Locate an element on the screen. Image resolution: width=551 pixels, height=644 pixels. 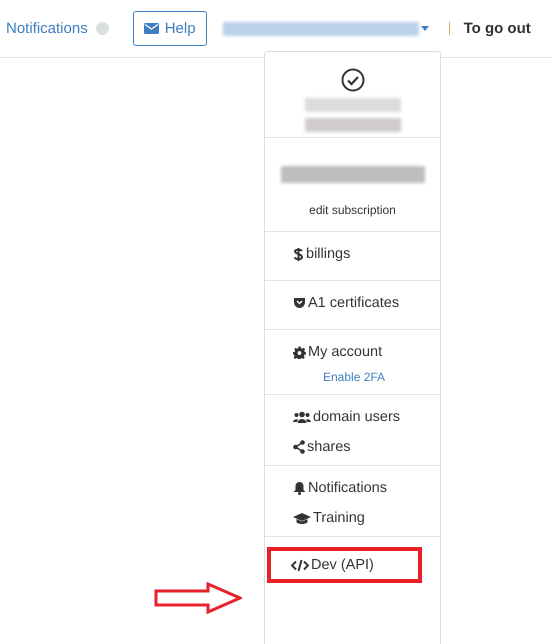
caret-icon is located at coordinates (424, 28).